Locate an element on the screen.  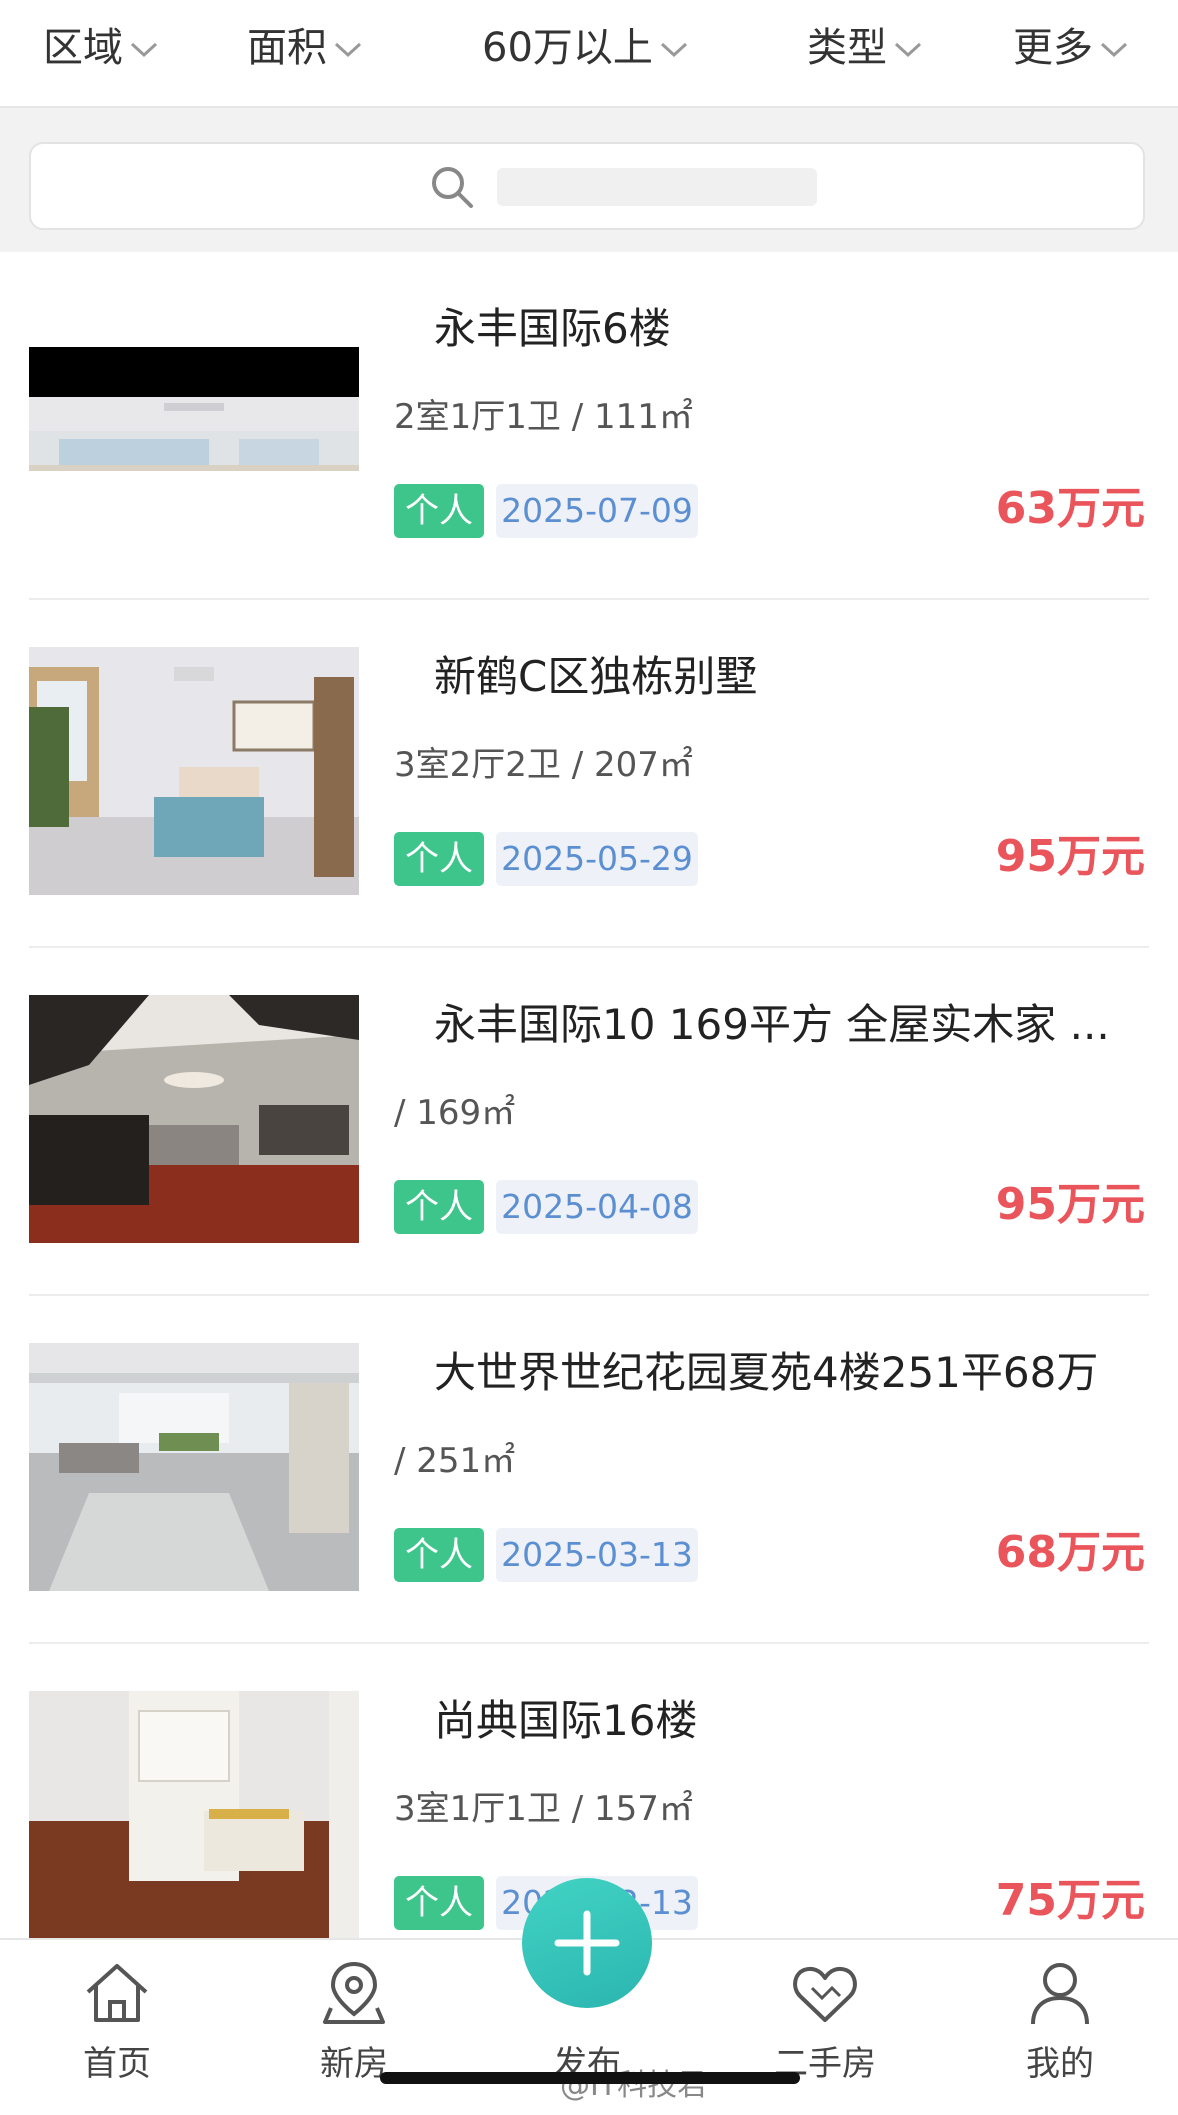
filter-type-label: 类型 is located at coordinates (847, 48).